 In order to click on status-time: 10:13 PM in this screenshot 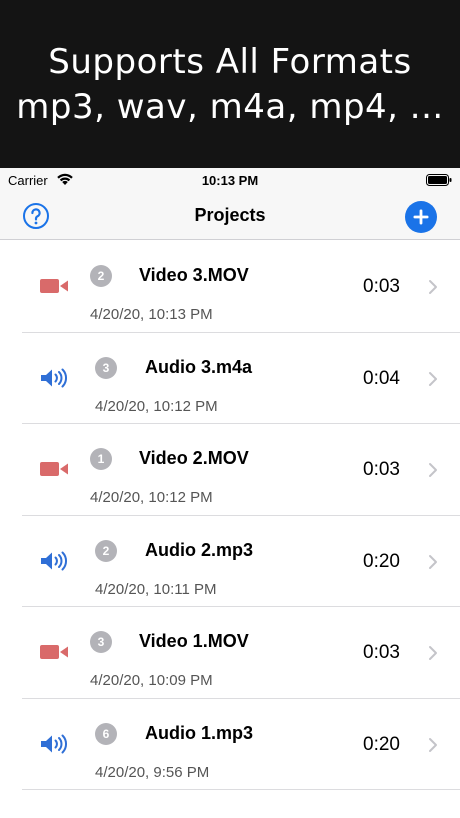, I will do `click(230, 180)`.